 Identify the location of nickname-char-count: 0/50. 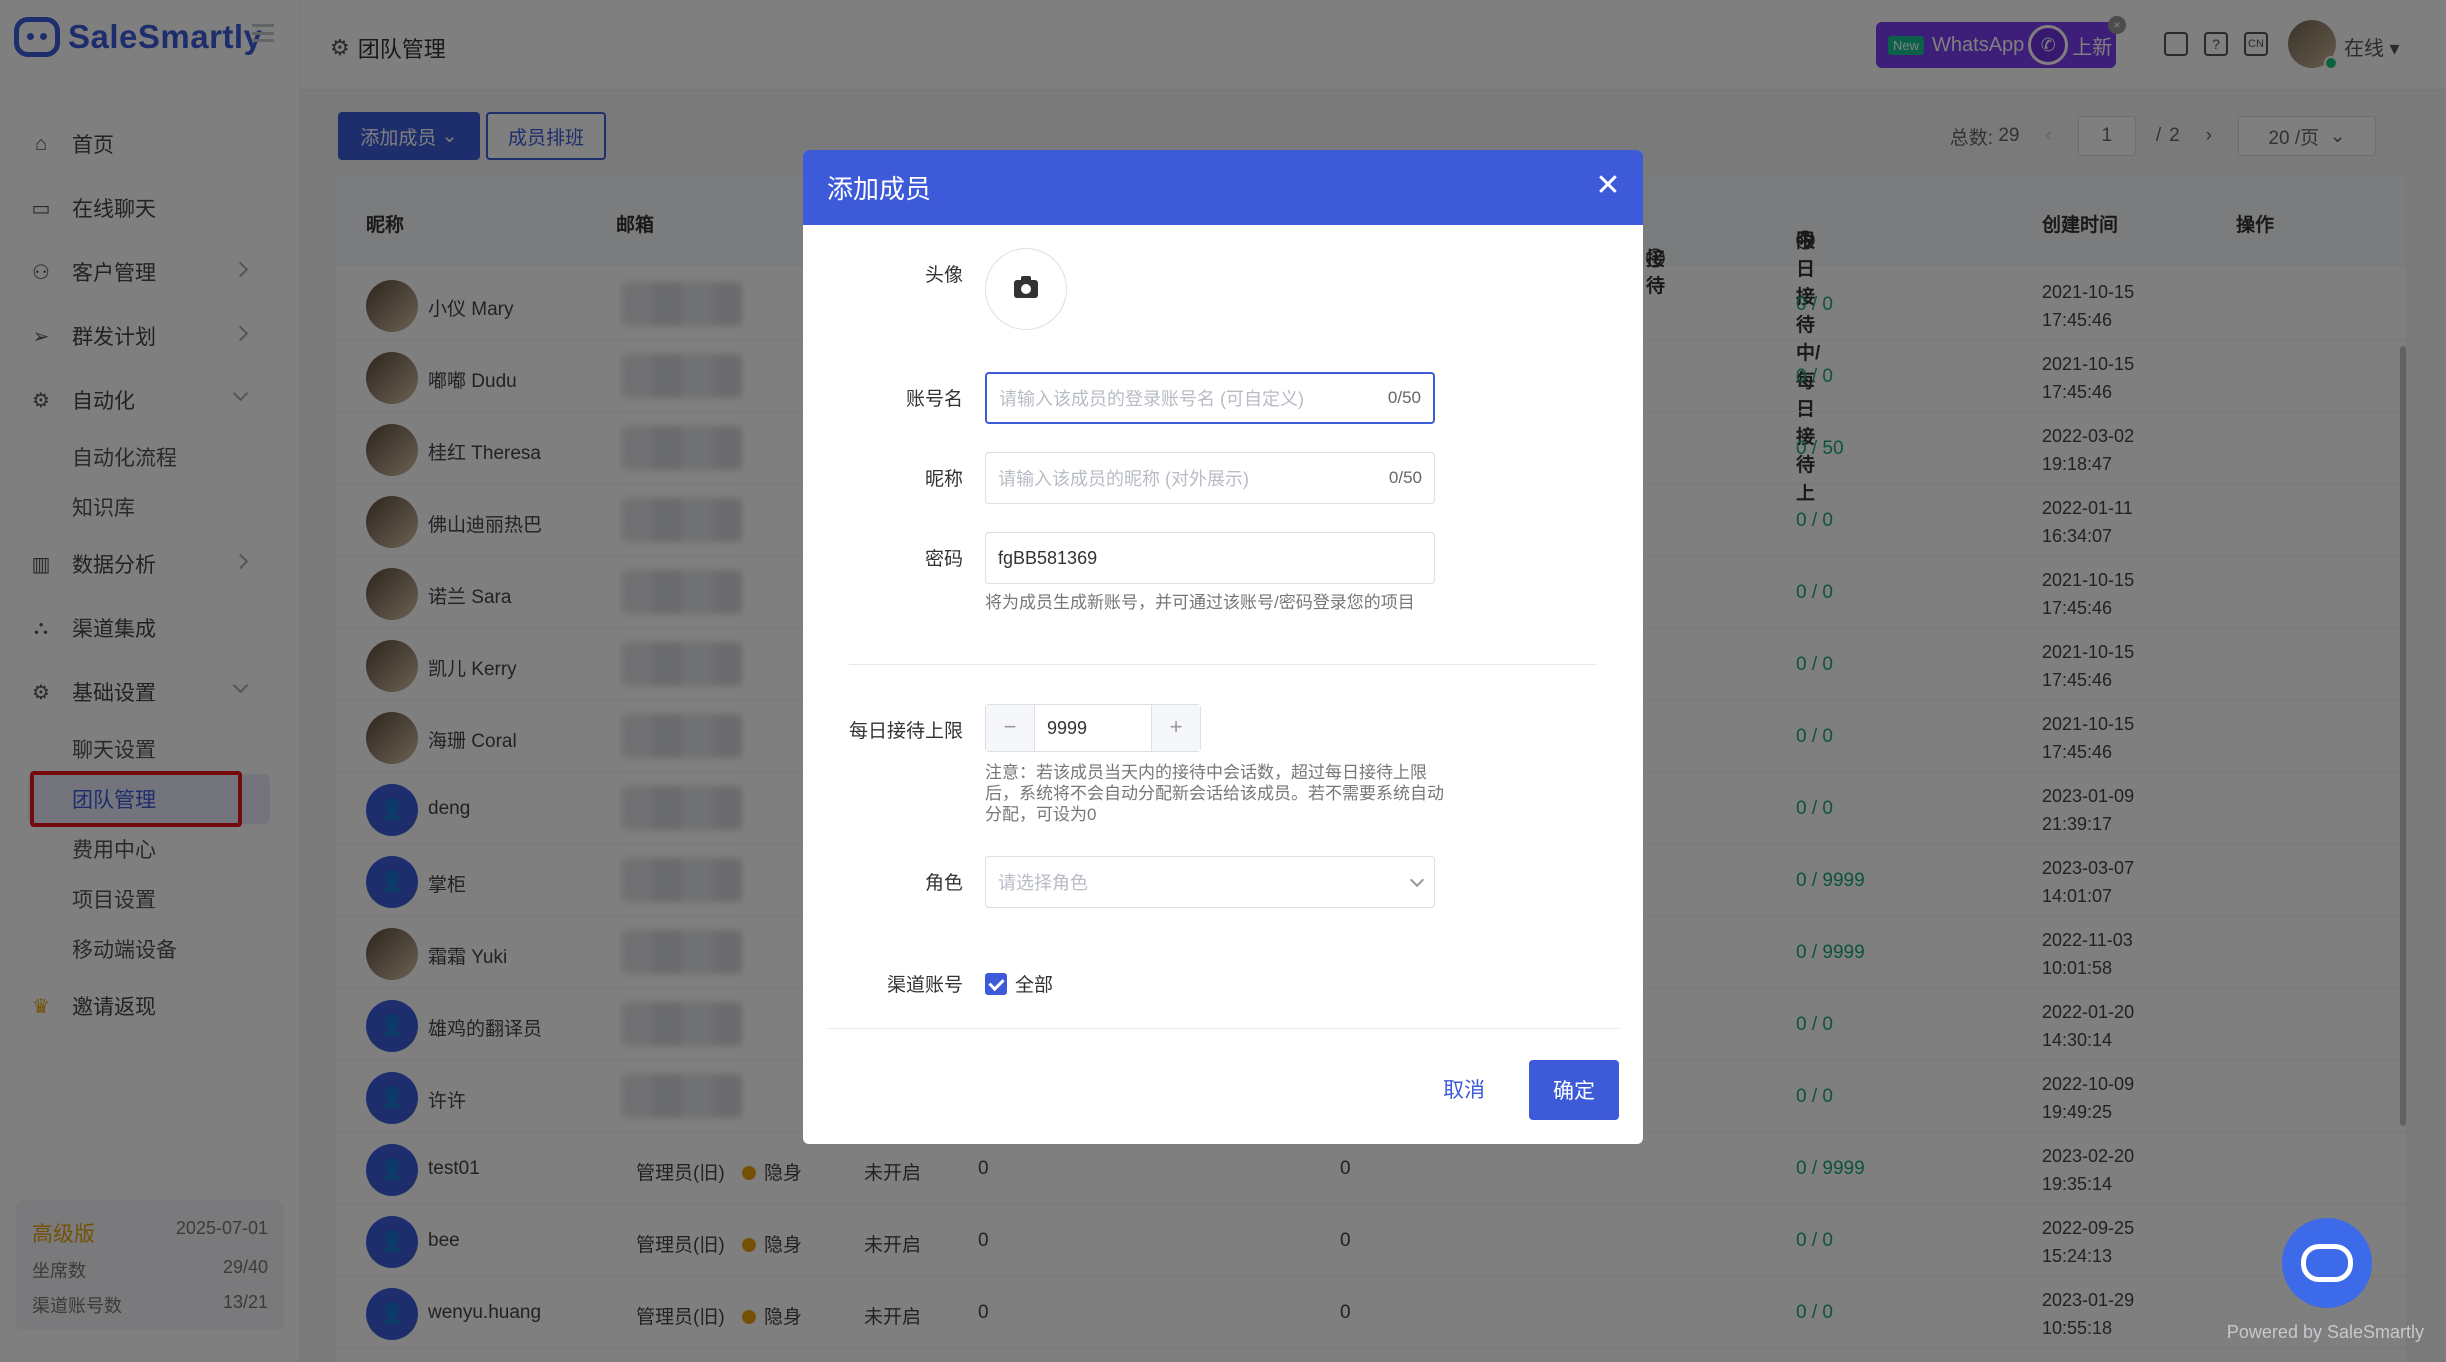
(1405, 477).